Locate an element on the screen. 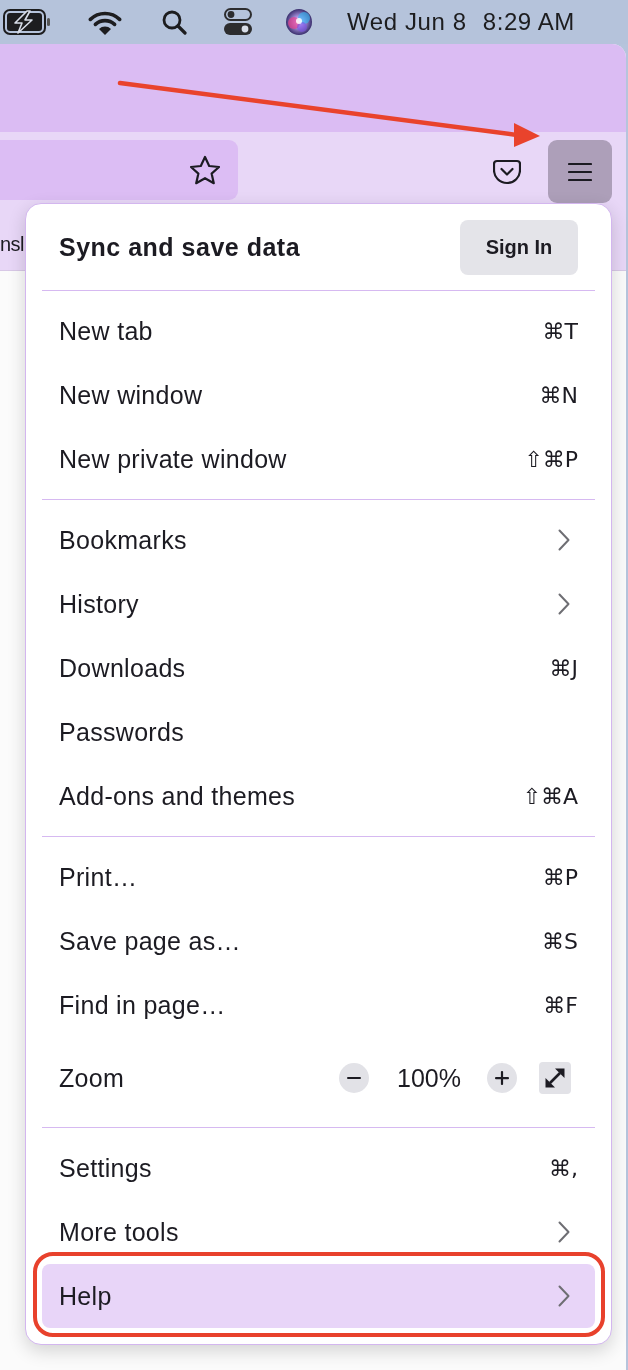  zoom-out-button is located at coordinates (354, 1078).